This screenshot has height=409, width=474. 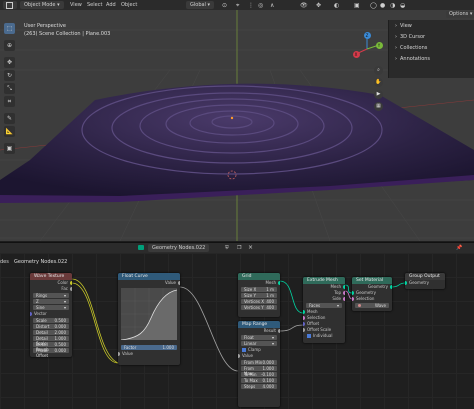 I want to click on shading-wire-icon: ◯, so click(x=373, y=5).